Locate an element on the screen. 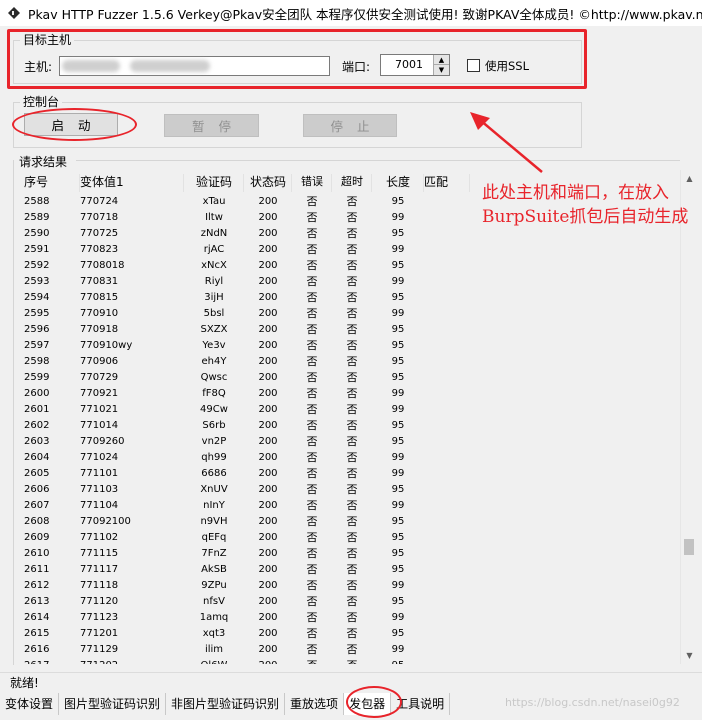 This screenshot has width=702, height=720. pause-button: 暂停 is located at coordinates (211, 125).